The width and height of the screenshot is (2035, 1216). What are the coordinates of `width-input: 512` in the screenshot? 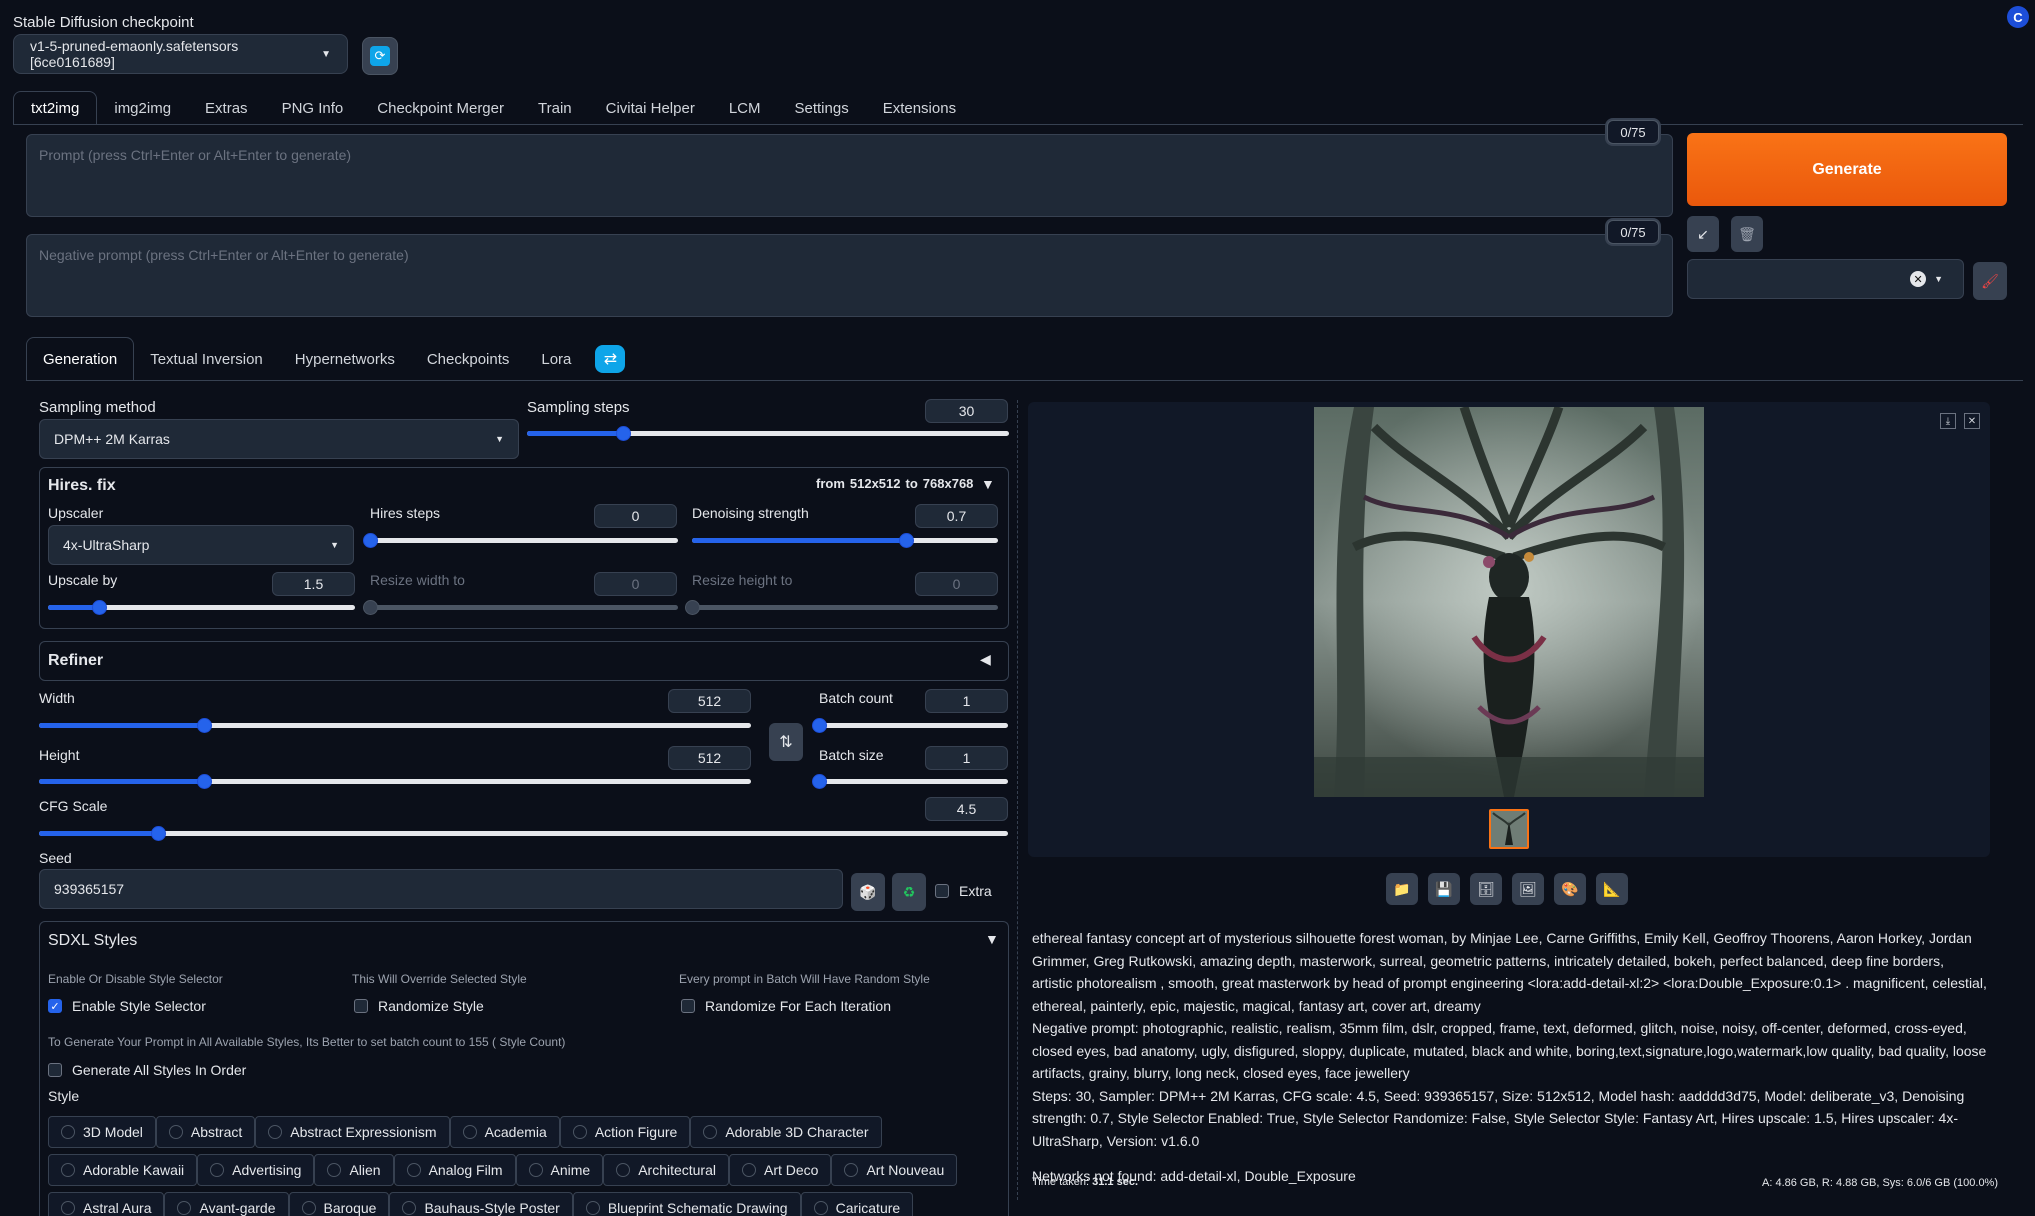 It's located at (709, 701).